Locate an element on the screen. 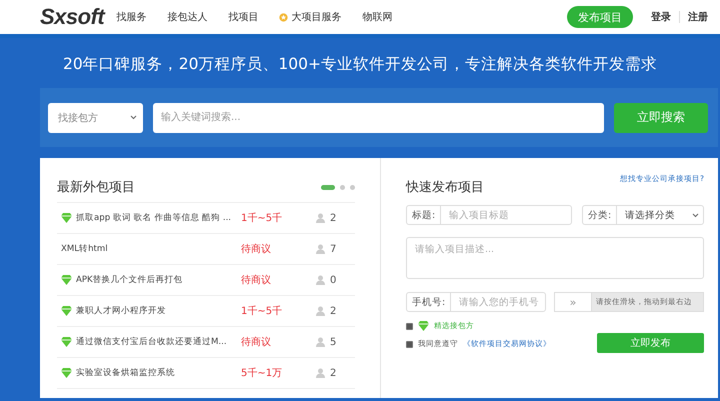  tagline: 20年口碑服务，20万程序员、100+专业软件开发公司，专注解决各类软件开发需求 is located at coordinates (360, 64).